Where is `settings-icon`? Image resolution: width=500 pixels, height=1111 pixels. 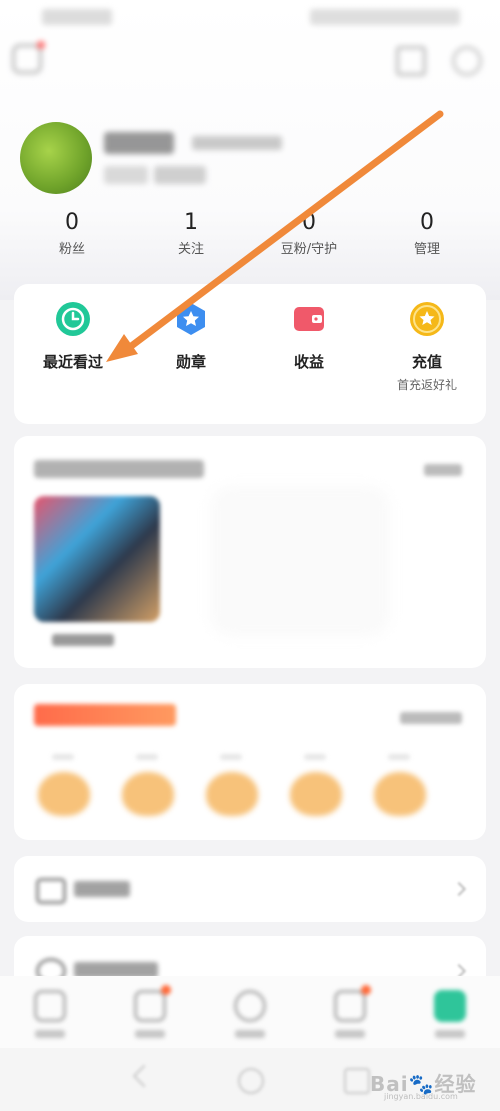
settings-icon is located at coordinates (467, 61).